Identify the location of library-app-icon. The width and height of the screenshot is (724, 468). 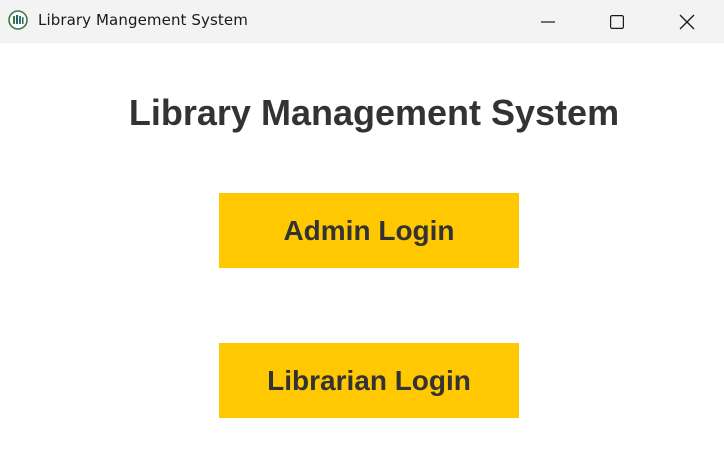
(18, 20).